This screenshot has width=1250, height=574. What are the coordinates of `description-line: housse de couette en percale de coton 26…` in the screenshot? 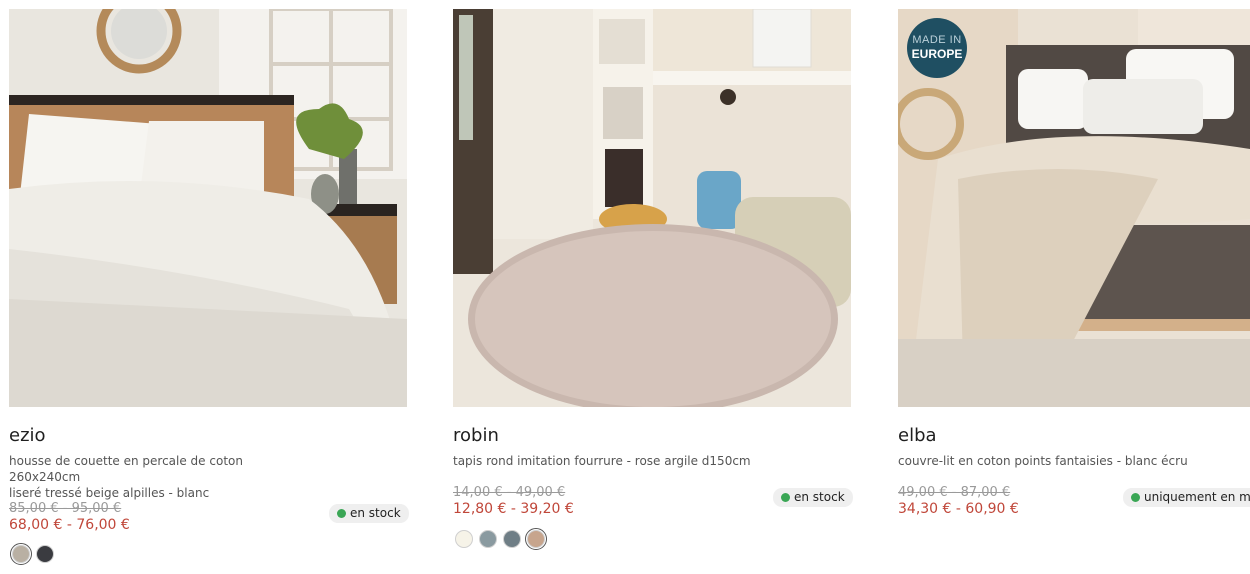 It's located at (126, 469).